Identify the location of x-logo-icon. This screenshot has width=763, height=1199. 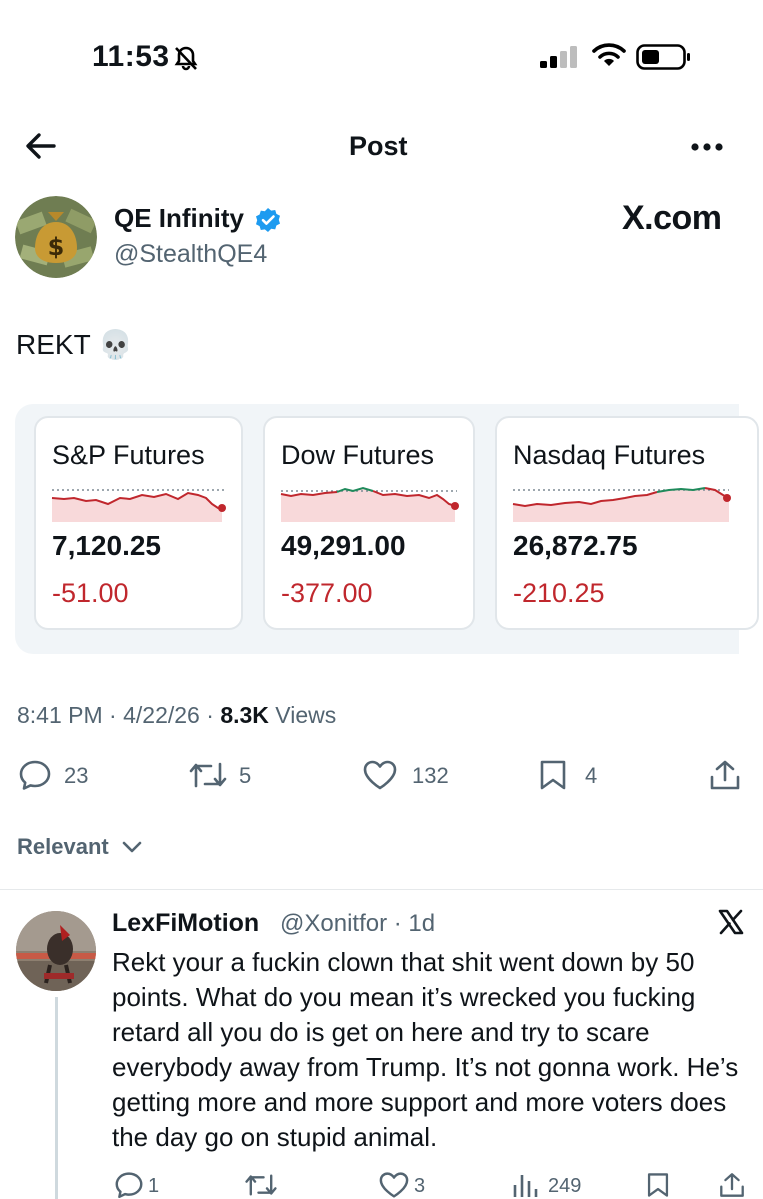
(731, 922).